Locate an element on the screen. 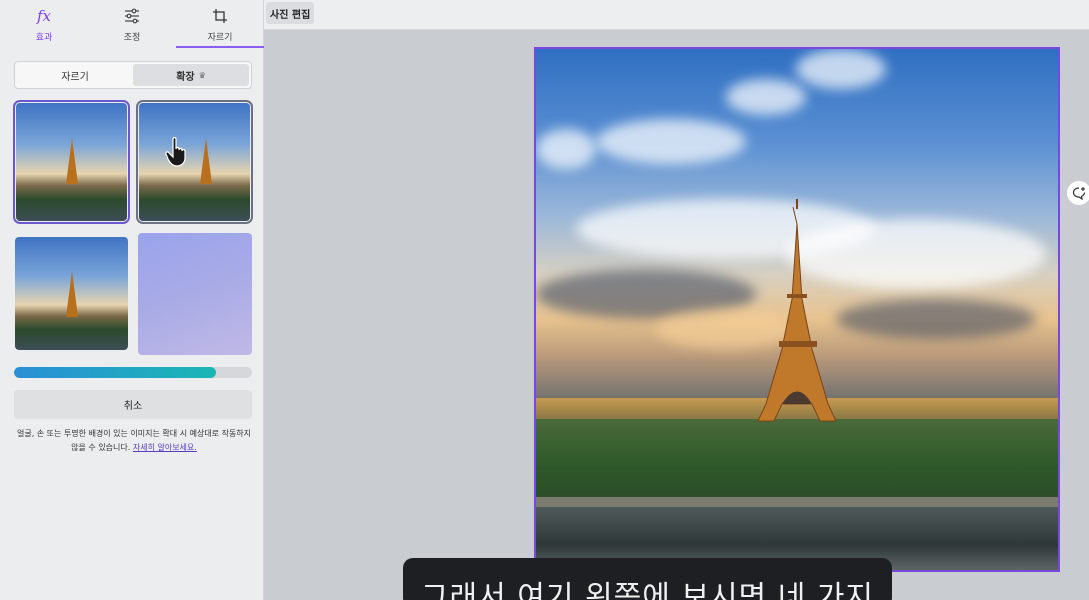 The width and height of the screenshot is (1089, 600). crown-icon: ♛ is located at coordinates (202, 75).